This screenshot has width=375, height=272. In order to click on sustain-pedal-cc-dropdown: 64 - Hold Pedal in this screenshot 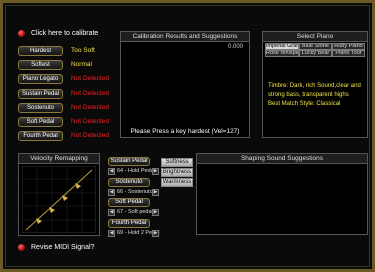, I will do `click(136, 171)`.